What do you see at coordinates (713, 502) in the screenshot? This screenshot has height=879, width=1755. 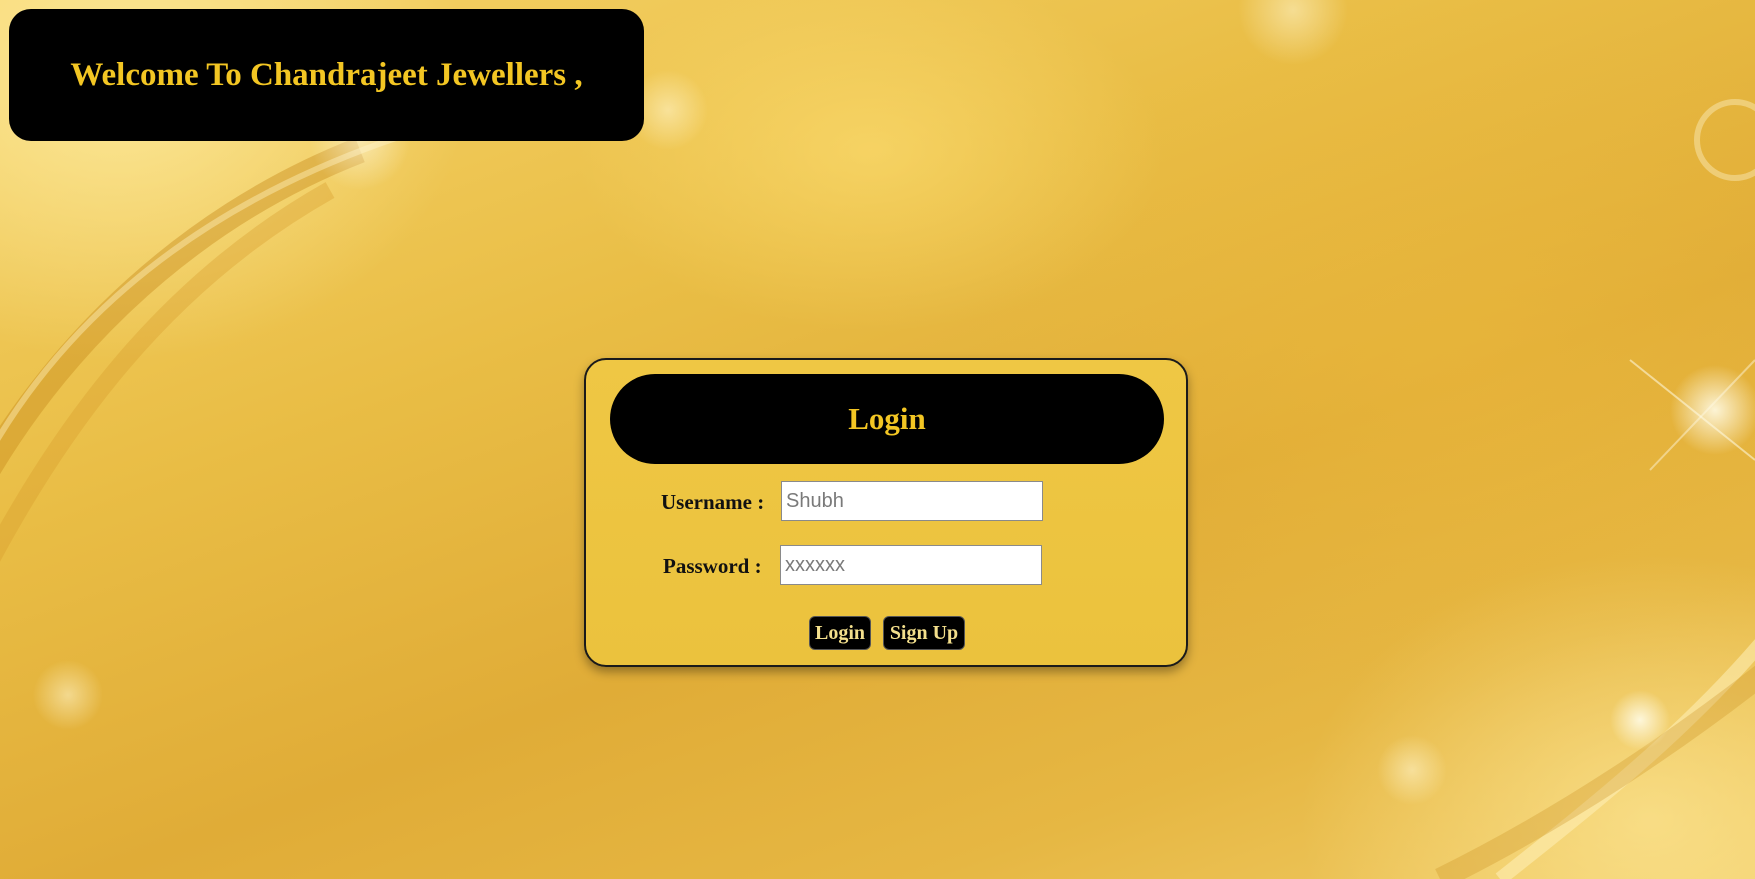 I see `username-label: Username :` at bounding box center [713, 502].